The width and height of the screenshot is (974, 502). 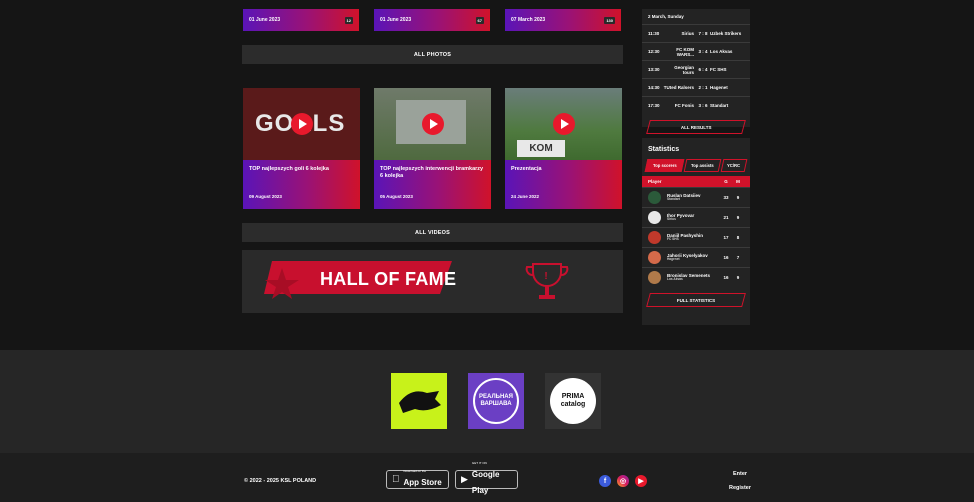 I want to click on all-photos-label: ALL PHOTOS, so click(x=432, y=54).